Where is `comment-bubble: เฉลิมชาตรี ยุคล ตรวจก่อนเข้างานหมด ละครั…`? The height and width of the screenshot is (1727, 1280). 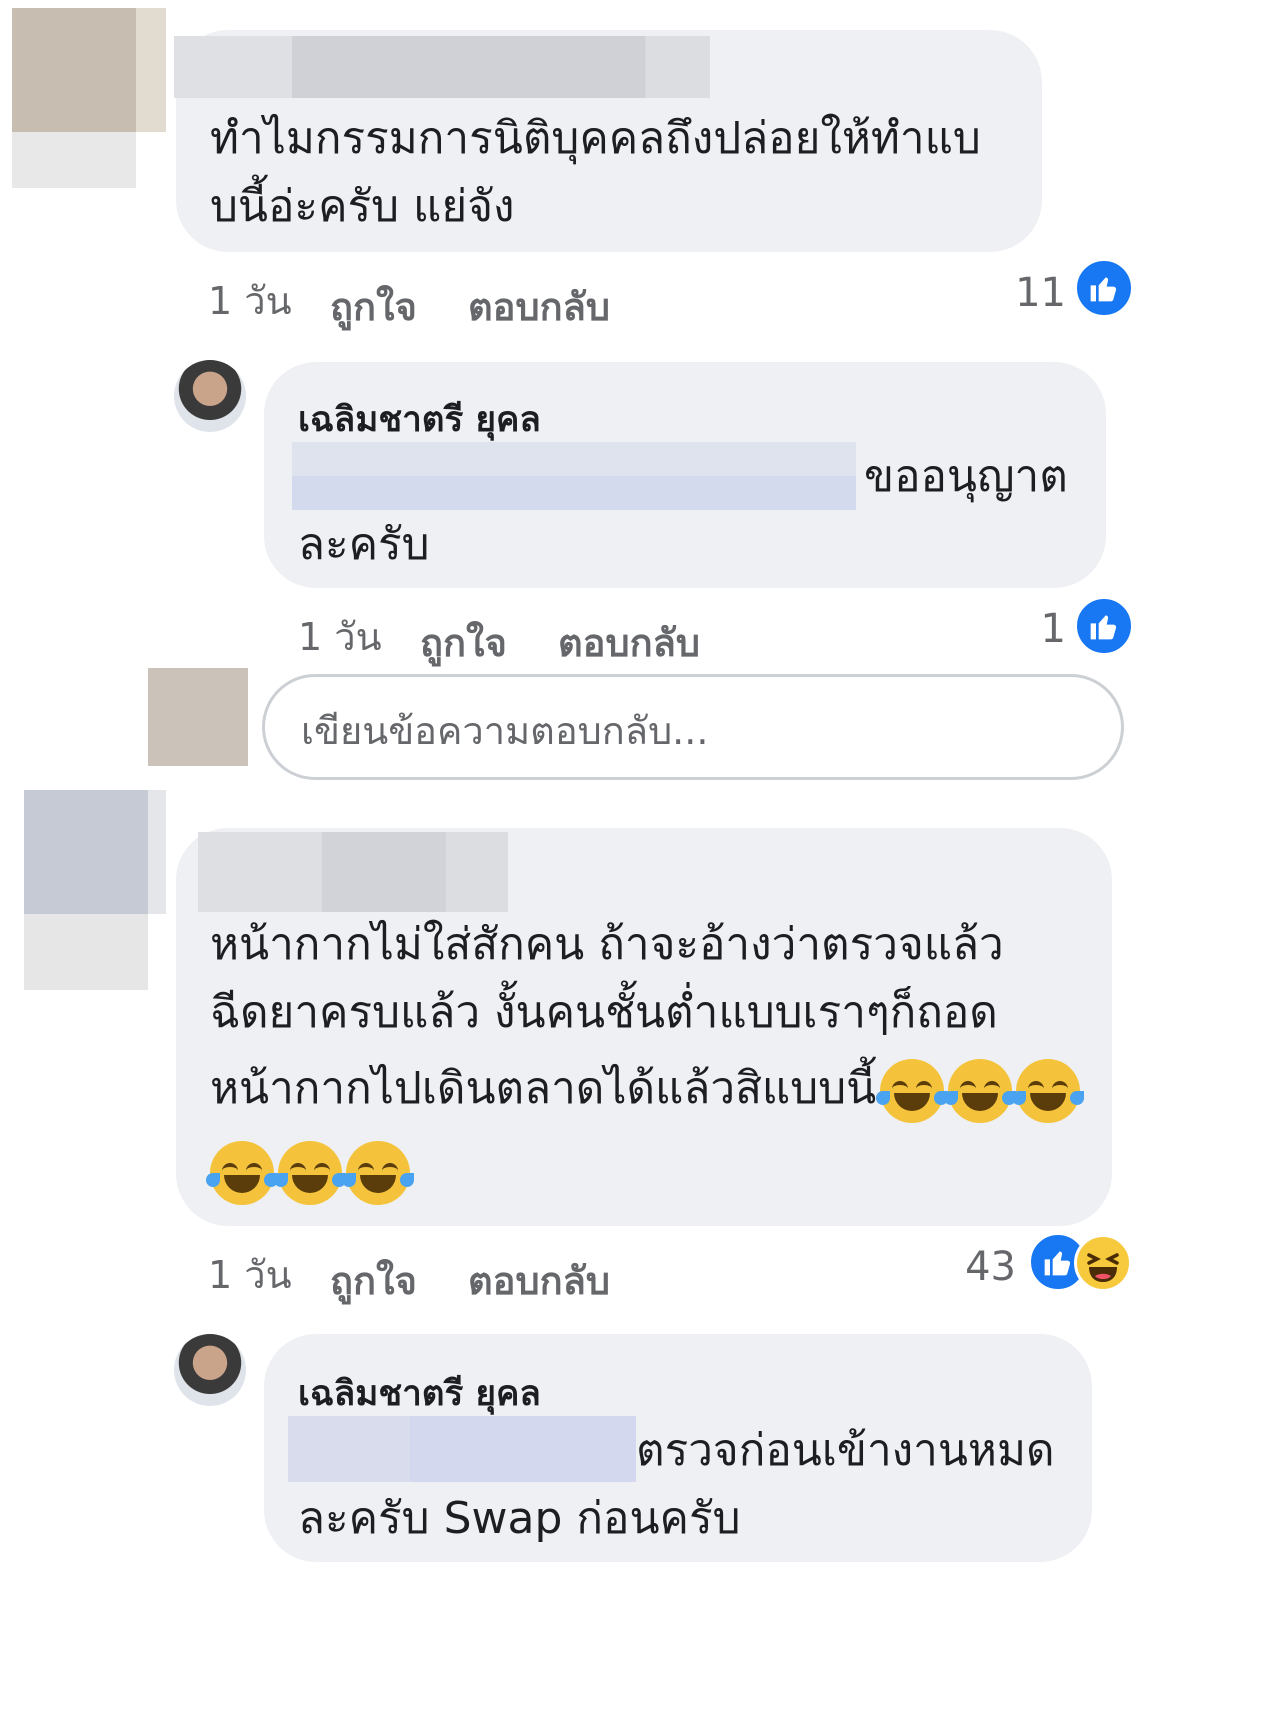 comment-bubble: เฉลิมชาตรี ยุคล ตรวจก่อนเข้างานหมด ละครั… is located at coordinates (678, 1448).